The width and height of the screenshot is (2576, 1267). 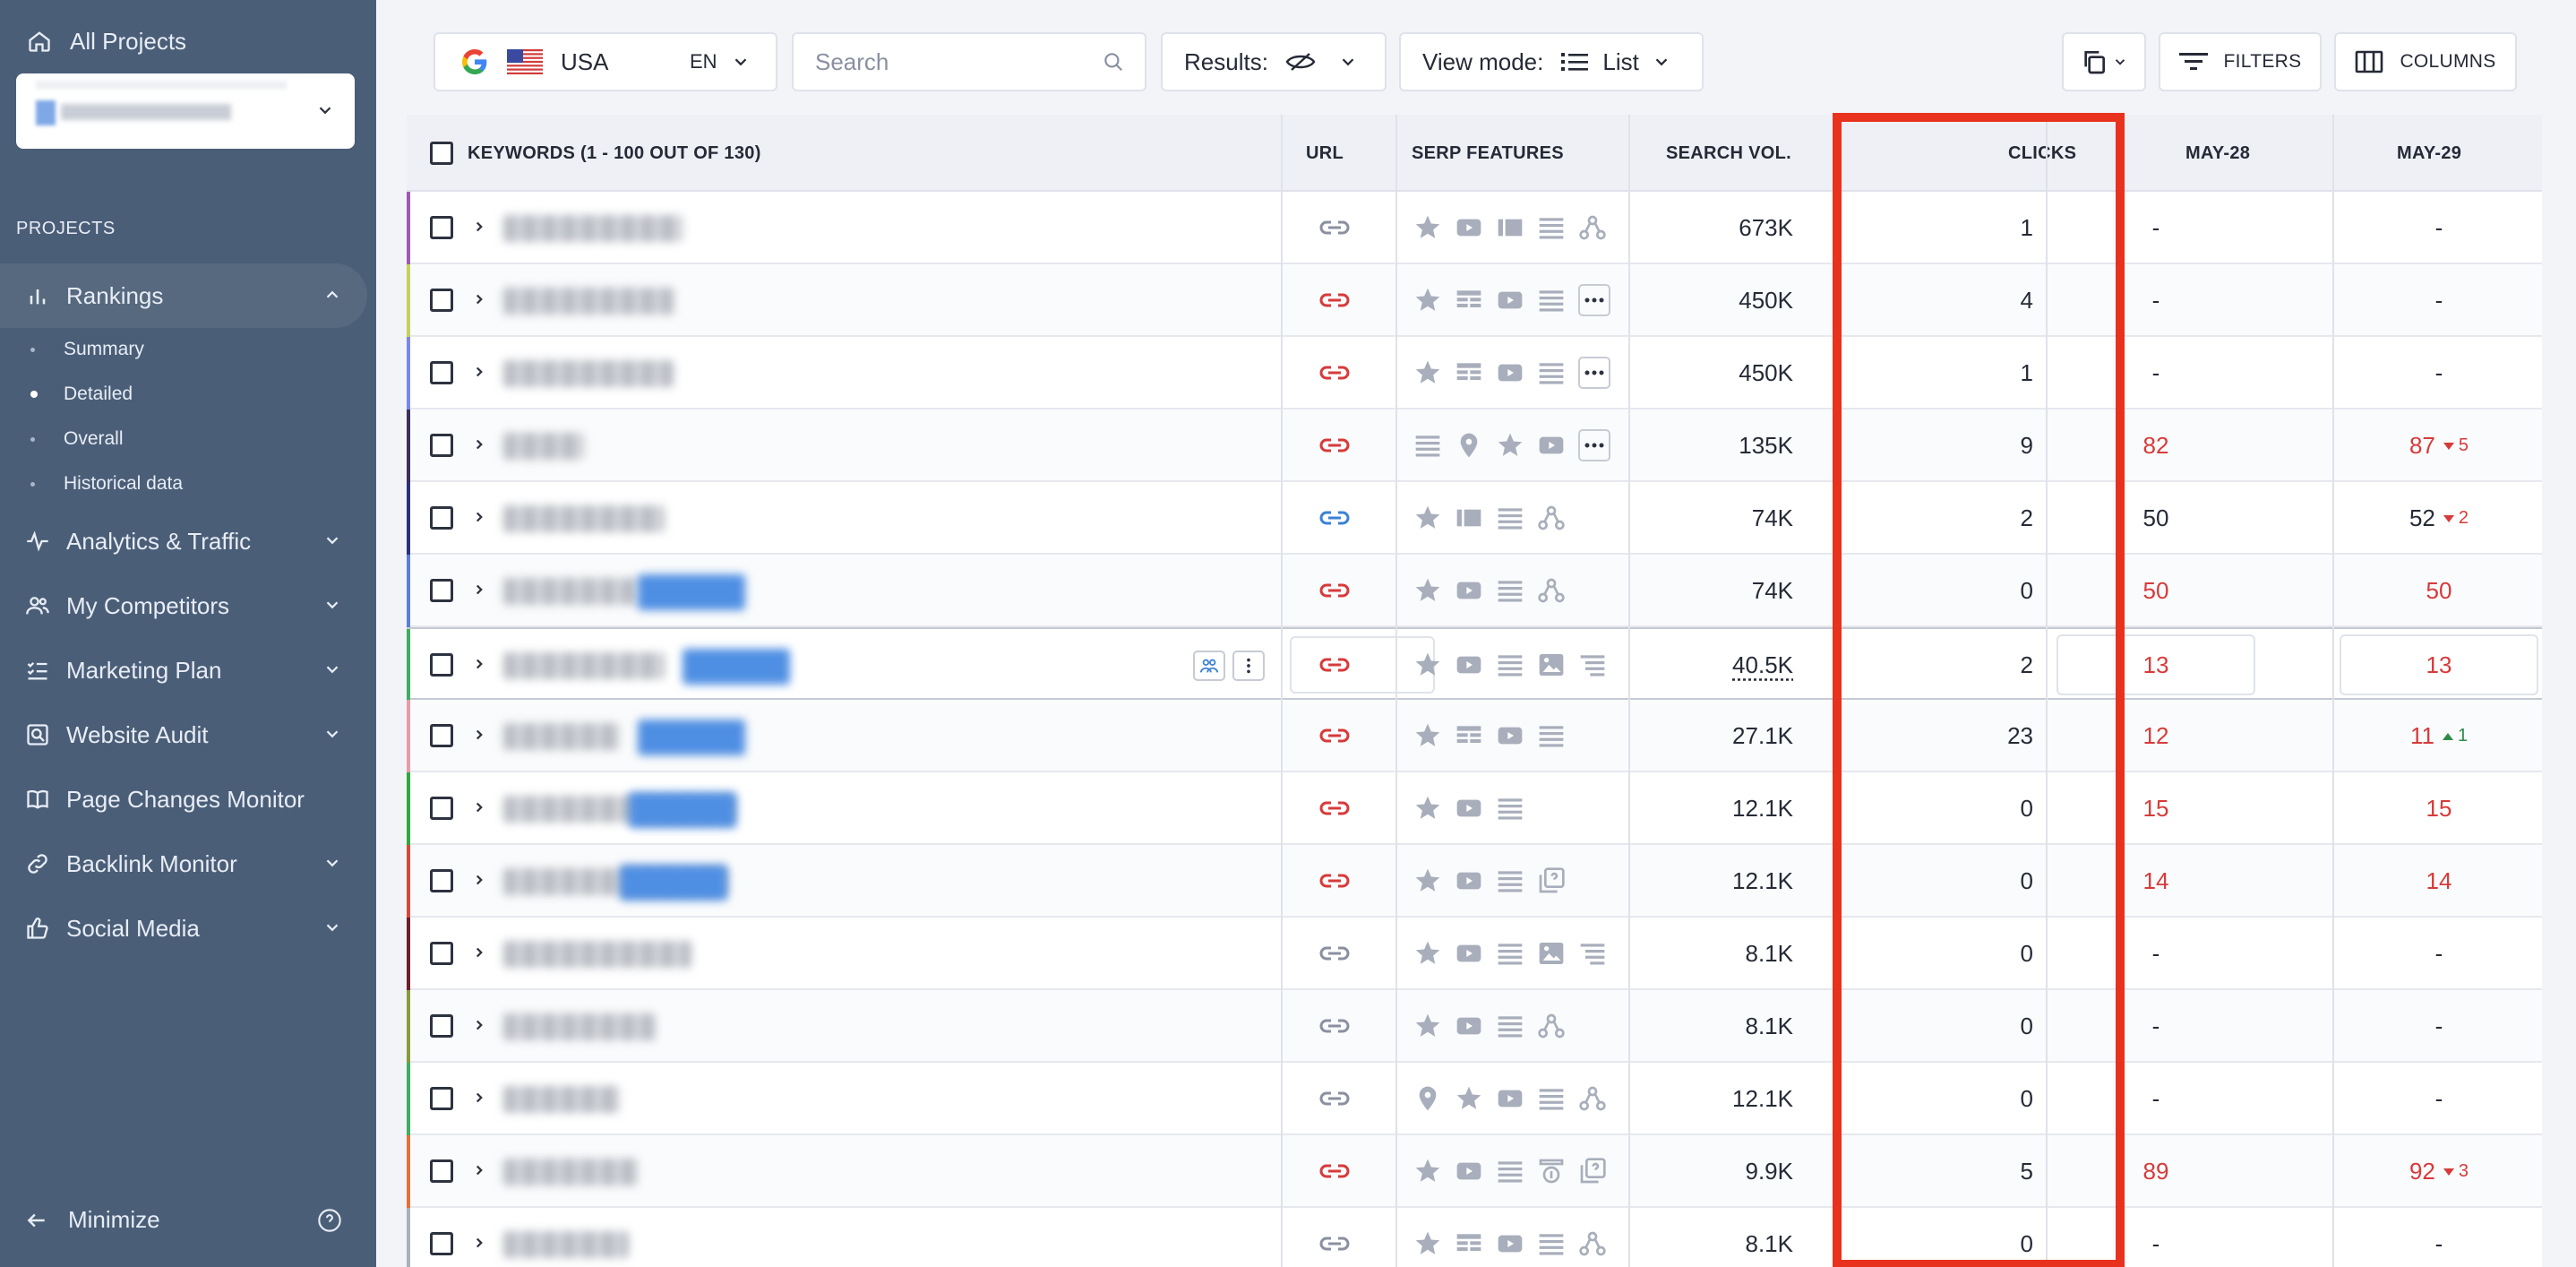 What do you see at coordinates (1474, 1099) in the screenshot?
I see `table-row: 12.1K 0 - -` at bounding box center [1474, 1099].